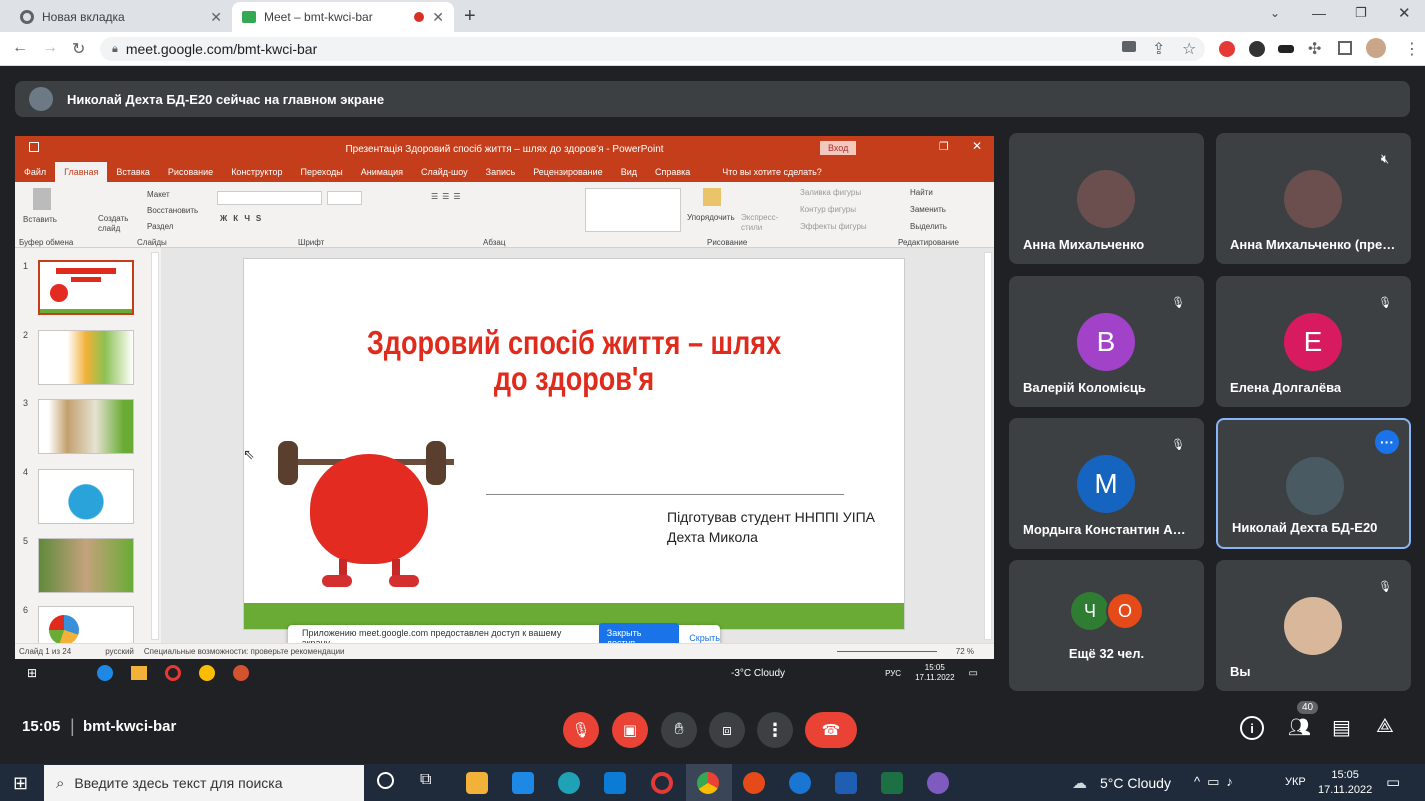 The image size is (1425, 801). I want to click on share-page-icon: ⇪, so click(1158, 49).